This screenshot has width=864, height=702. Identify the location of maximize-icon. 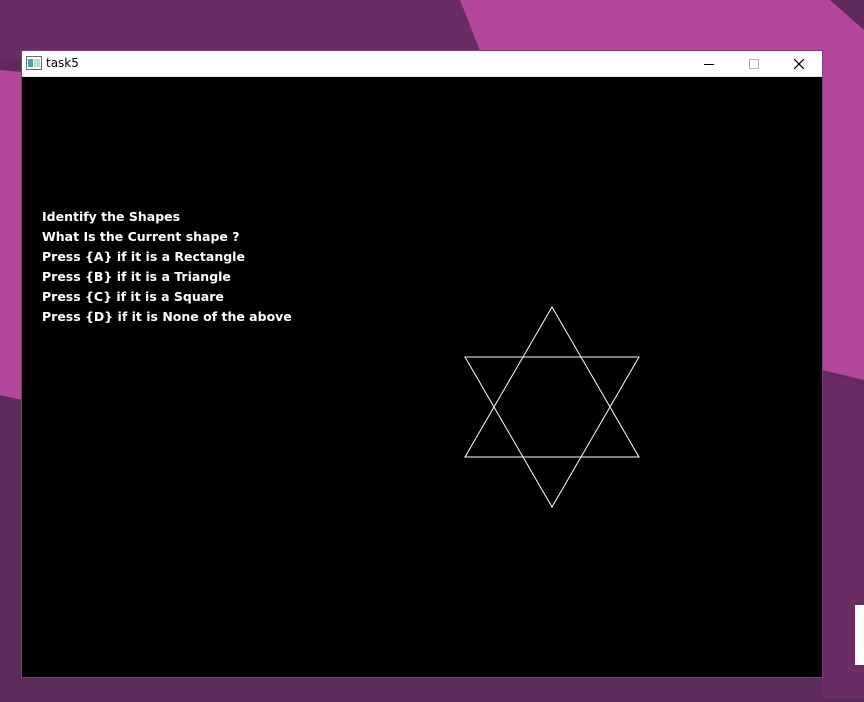
(753, 63).